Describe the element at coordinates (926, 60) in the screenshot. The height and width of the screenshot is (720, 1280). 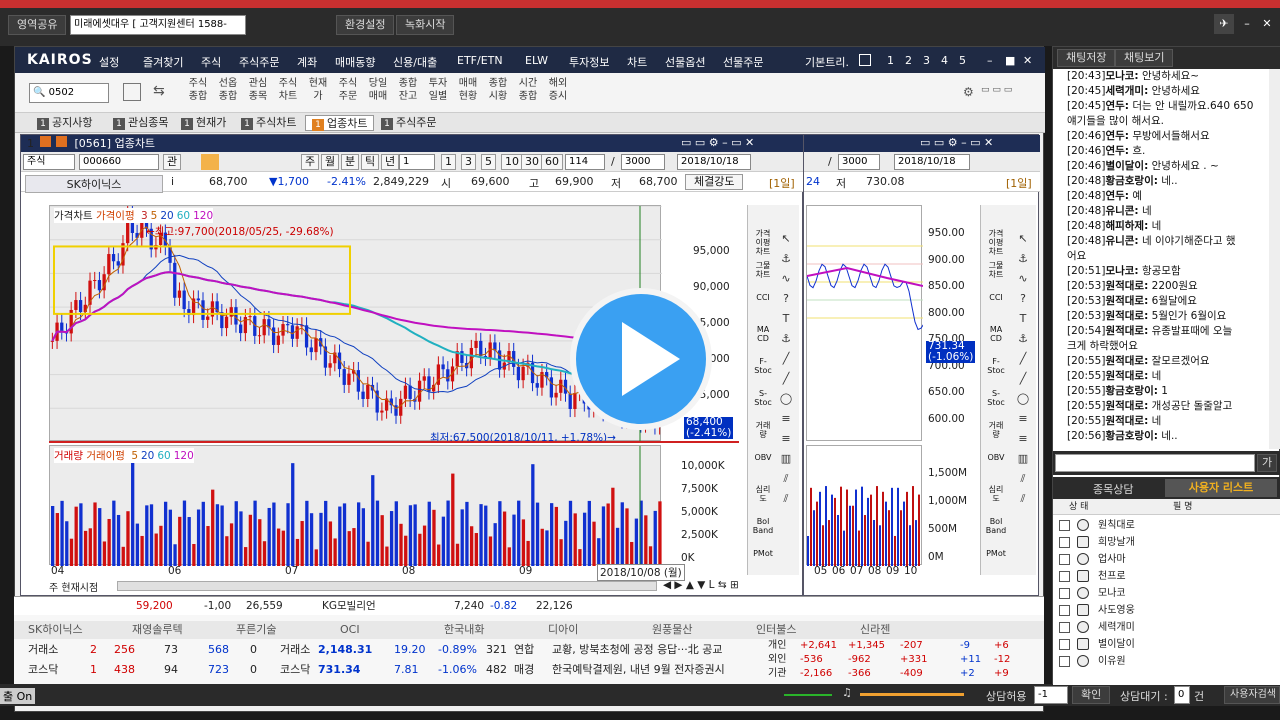
I see `page-3: 3` at that location.